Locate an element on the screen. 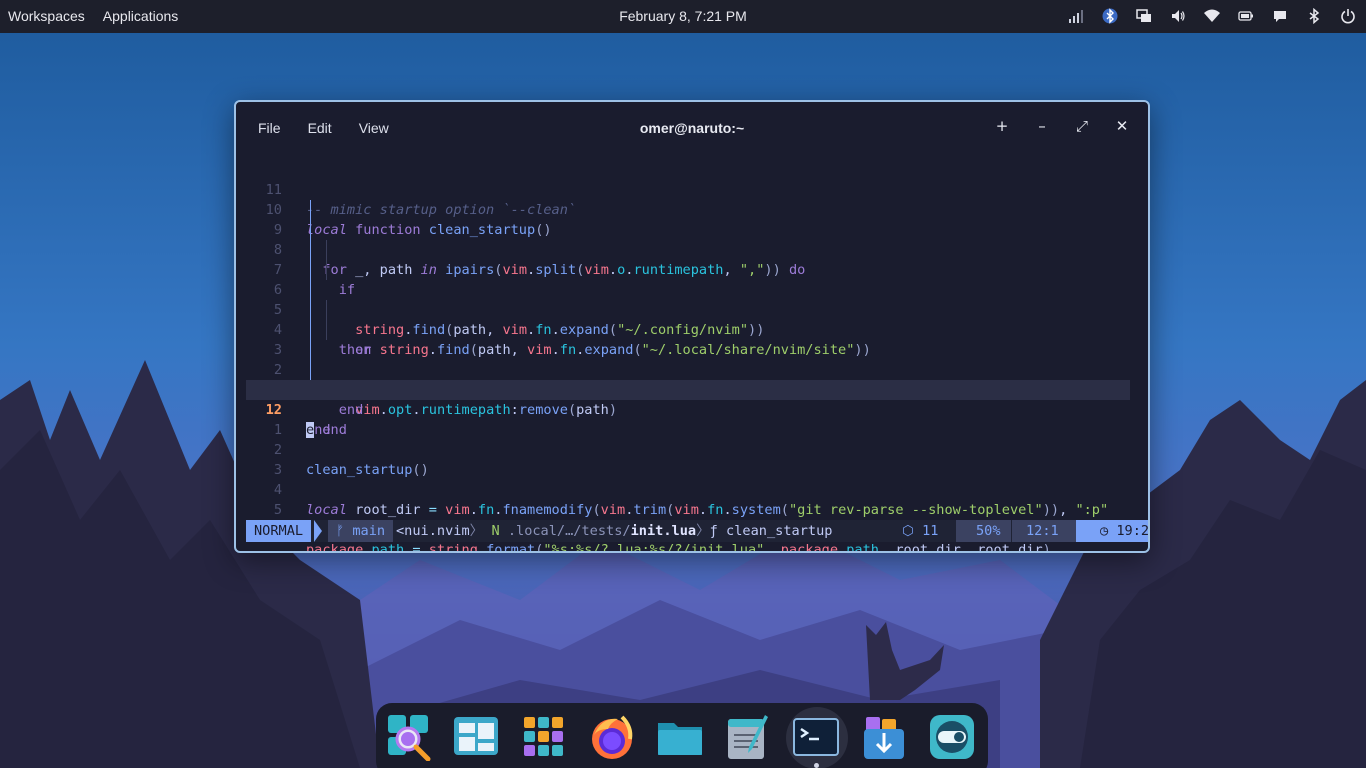 The height and width of the screenshot is (768, 1366). code-line: 11 -- mimic startup option `--clean` is located at coordinates (688, 189).